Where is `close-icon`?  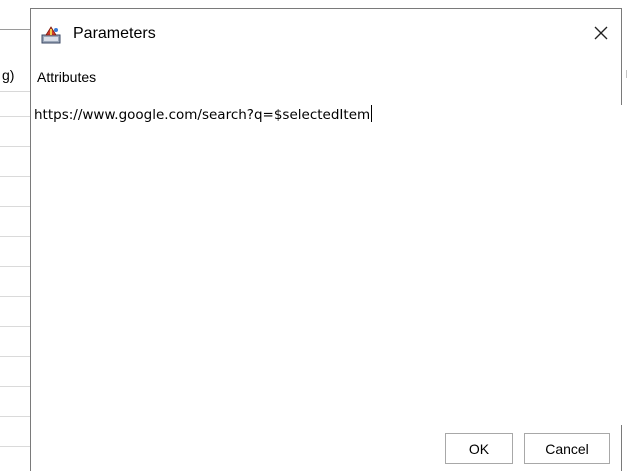
close-icon is located at coordinates (601, 33).